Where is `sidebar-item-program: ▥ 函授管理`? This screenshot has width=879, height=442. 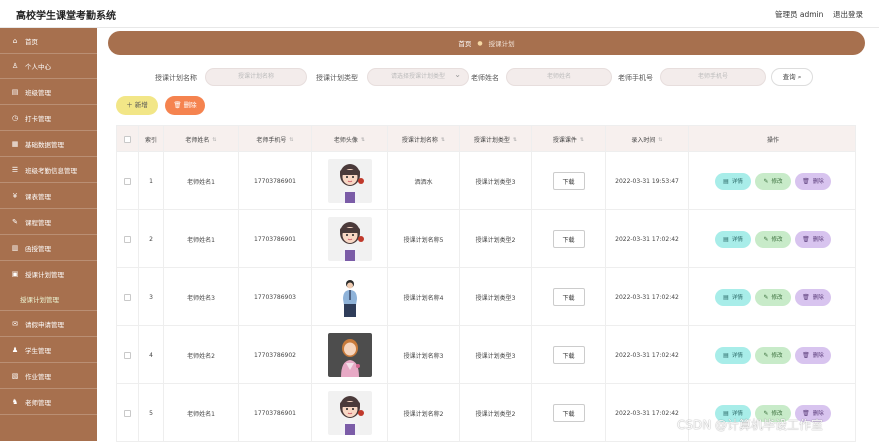
sidebar-item-program: ▥ 函授管理 is located at coordinates (48, 248).